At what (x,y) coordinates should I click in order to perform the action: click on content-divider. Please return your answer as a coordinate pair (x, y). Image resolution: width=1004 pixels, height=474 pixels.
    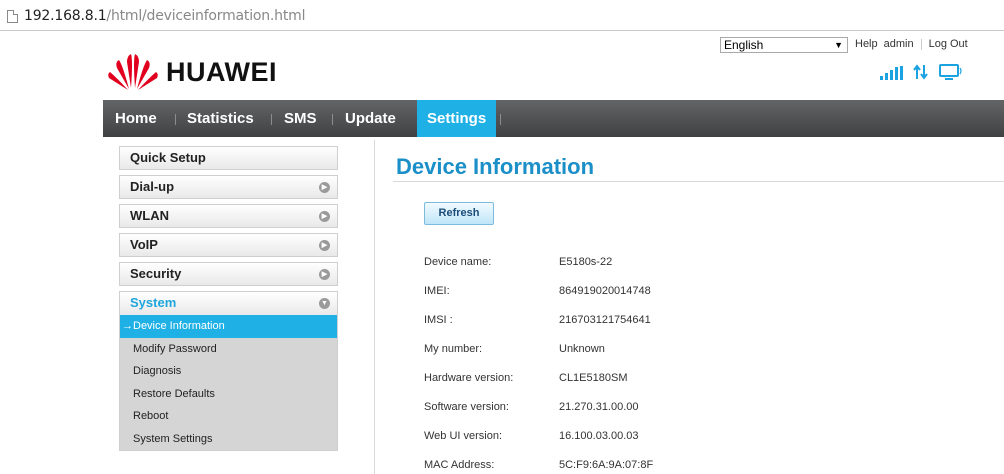
    Looking at the image, I should click on (374, 307).